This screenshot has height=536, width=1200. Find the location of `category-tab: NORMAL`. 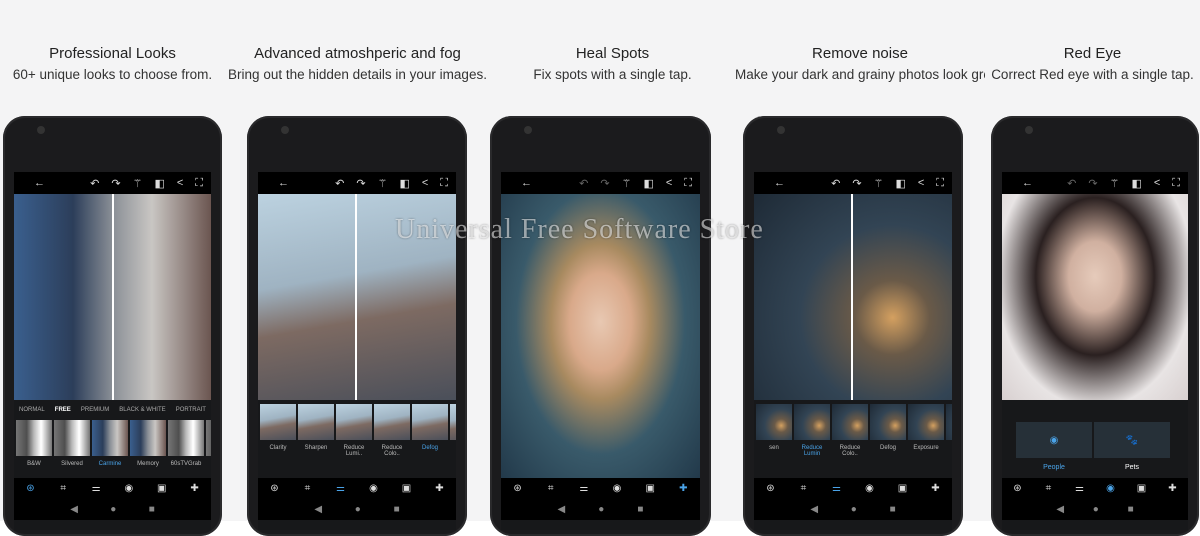

category-tab: NORMAL is located at coordinates (32, 410).